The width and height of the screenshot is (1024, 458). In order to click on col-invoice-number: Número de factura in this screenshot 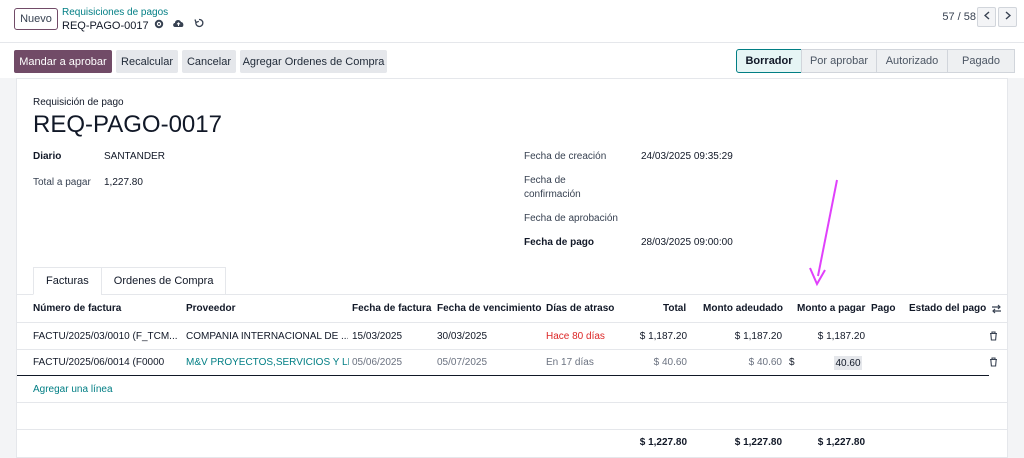, I will do `click(77, 308)`.